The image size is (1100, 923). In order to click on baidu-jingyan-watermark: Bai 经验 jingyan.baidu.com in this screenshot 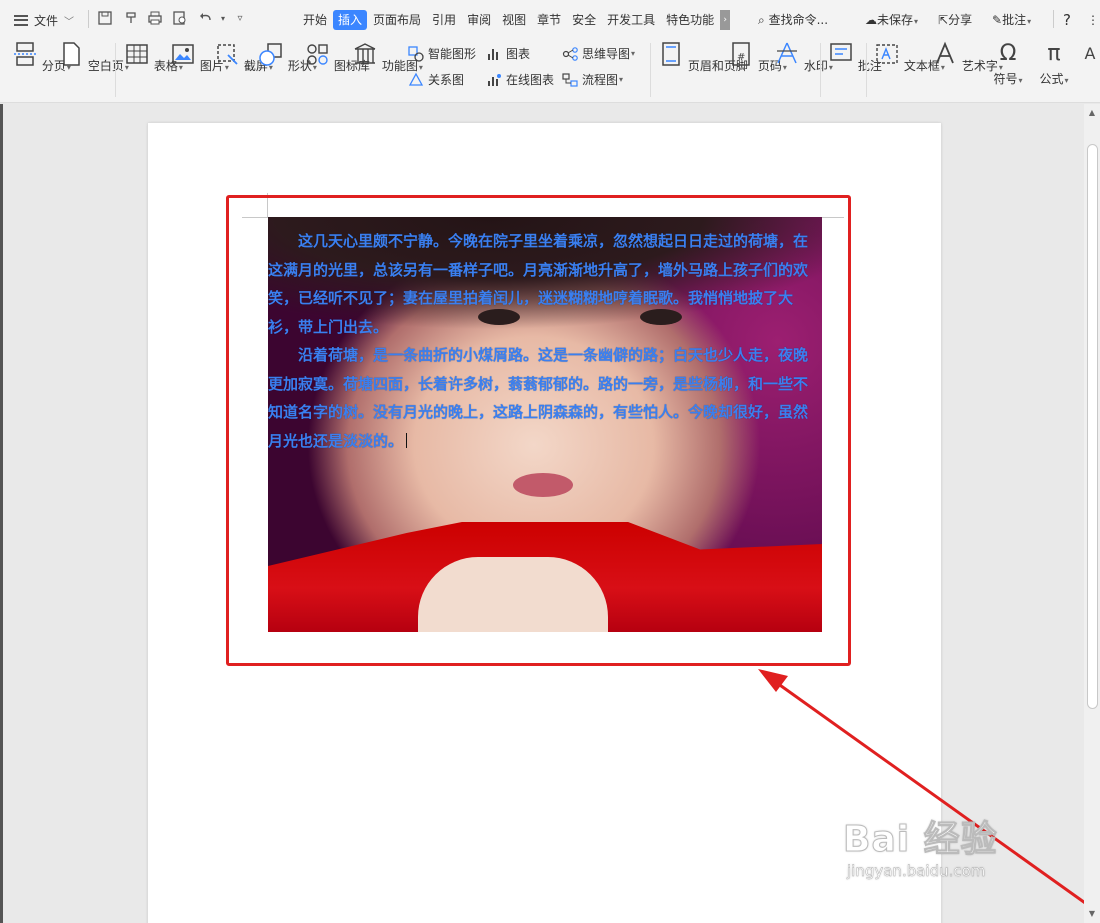, I will do `click(943, 855)`.